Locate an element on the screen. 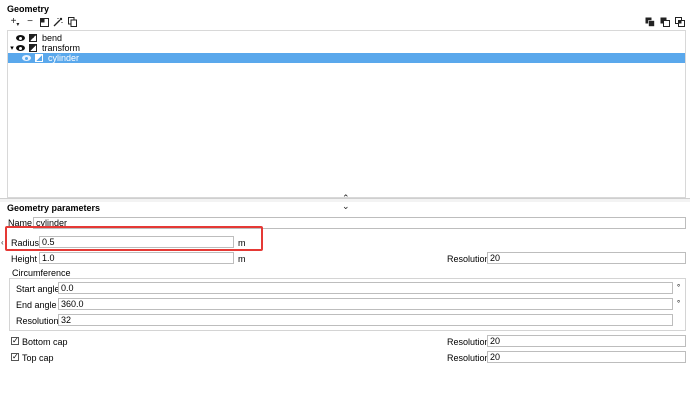 Image resolution: width=690 pixels, height=413 pixels. tree-item-label: bend is located at coordinates (52, 38).